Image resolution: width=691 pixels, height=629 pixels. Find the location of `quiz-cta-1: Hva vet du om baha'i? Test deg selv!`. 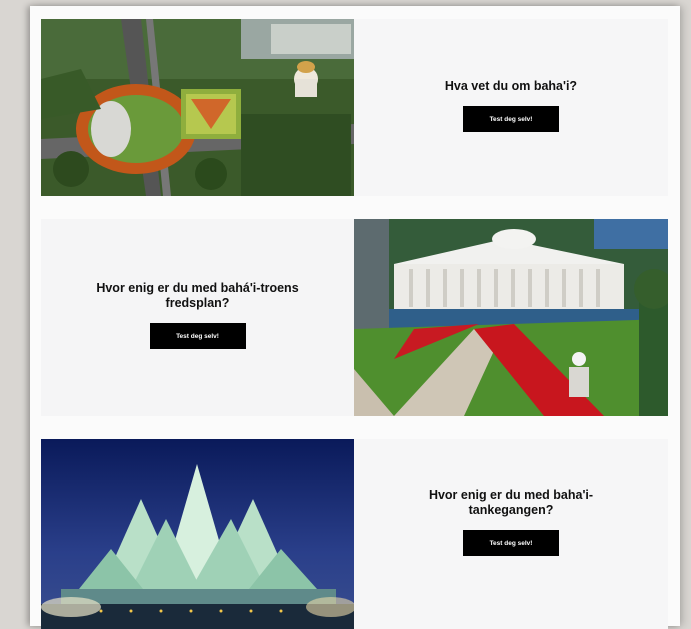

quiz-cta-1: Hva vet du om baha'i? Test deg selv! is located at coordinates (511, 105).